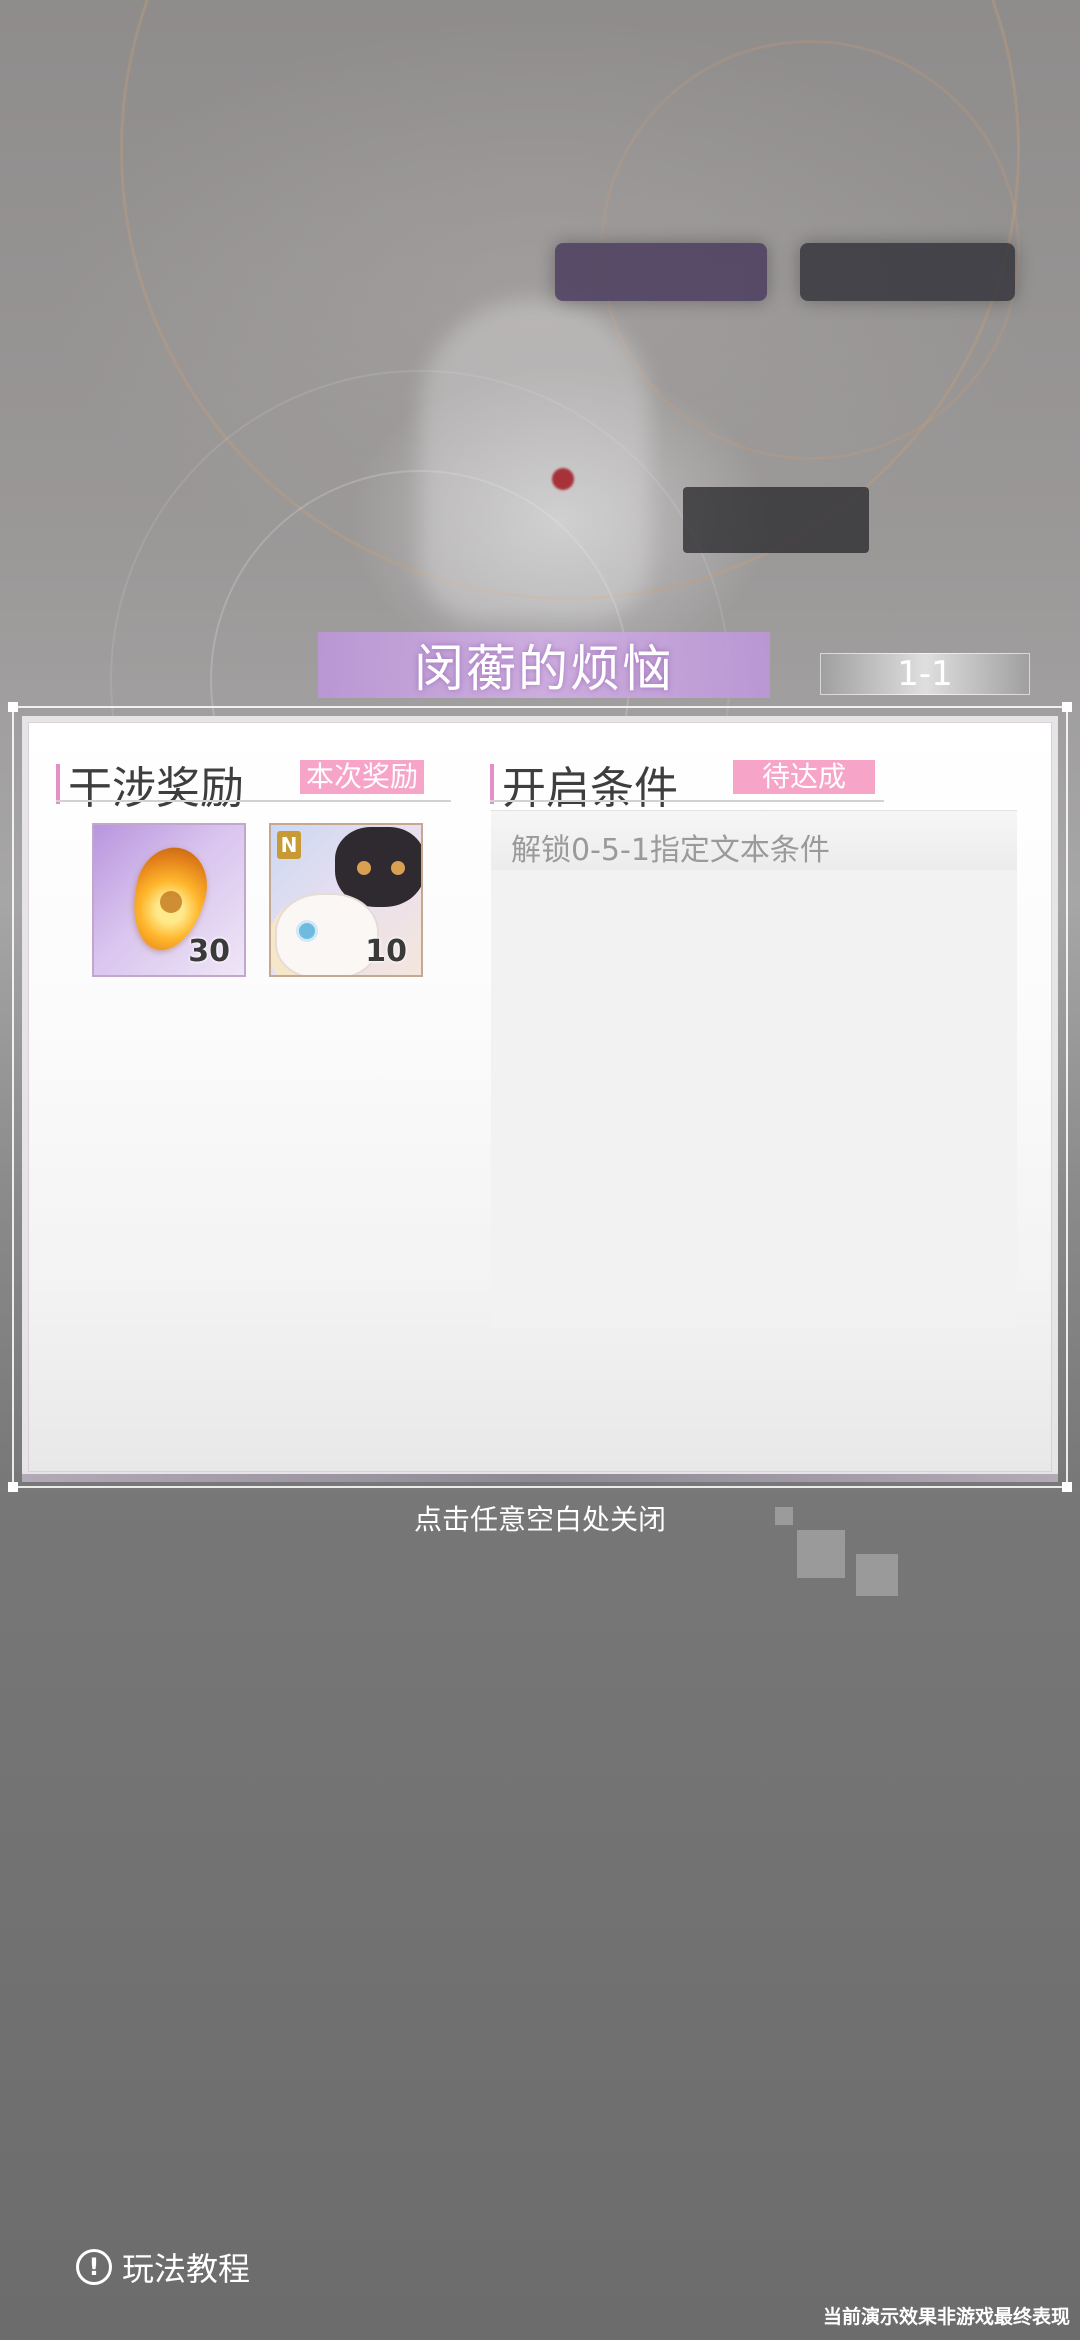  Describe the element at coordinates (804, 777) in the screenshot. I see `conditions-badge: 待达成` at that location.